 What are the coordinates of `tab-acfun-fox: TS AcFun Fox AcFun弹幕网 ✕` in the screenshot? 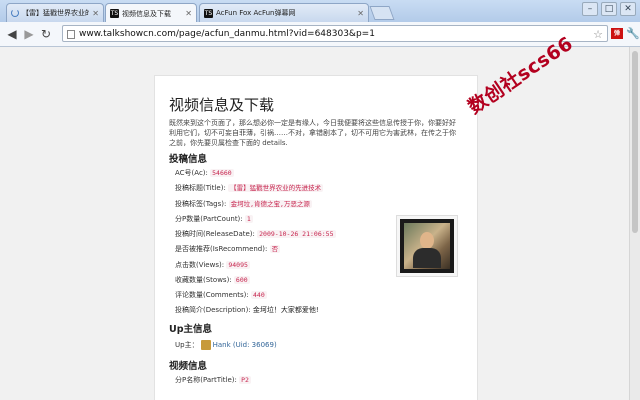 It's located at (284, 12).